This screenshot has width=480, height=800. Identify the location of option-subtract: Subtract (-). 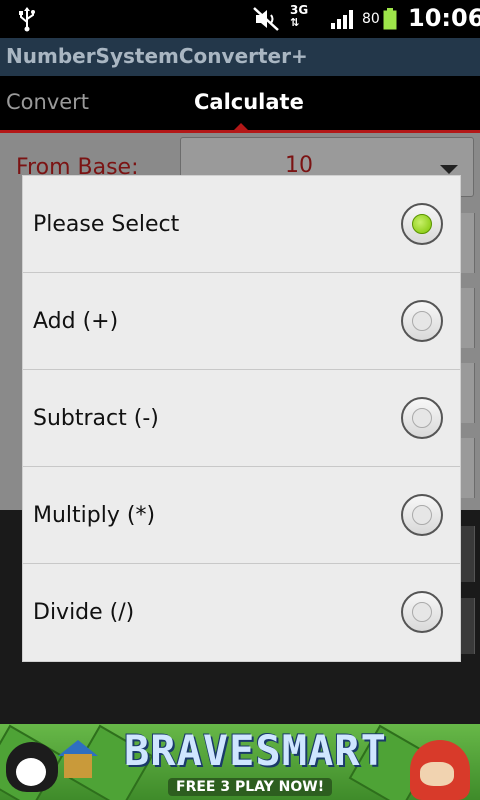
(241, 418).